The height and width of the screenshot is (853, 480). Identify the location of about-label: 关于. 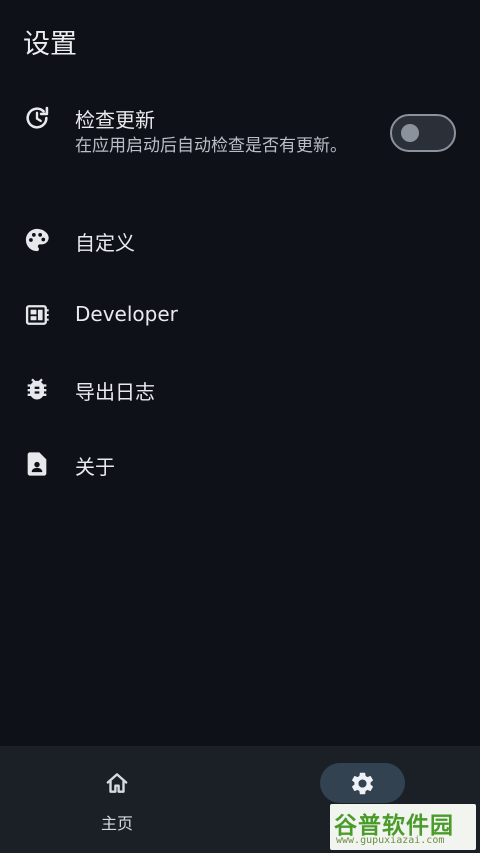
(95, 467).